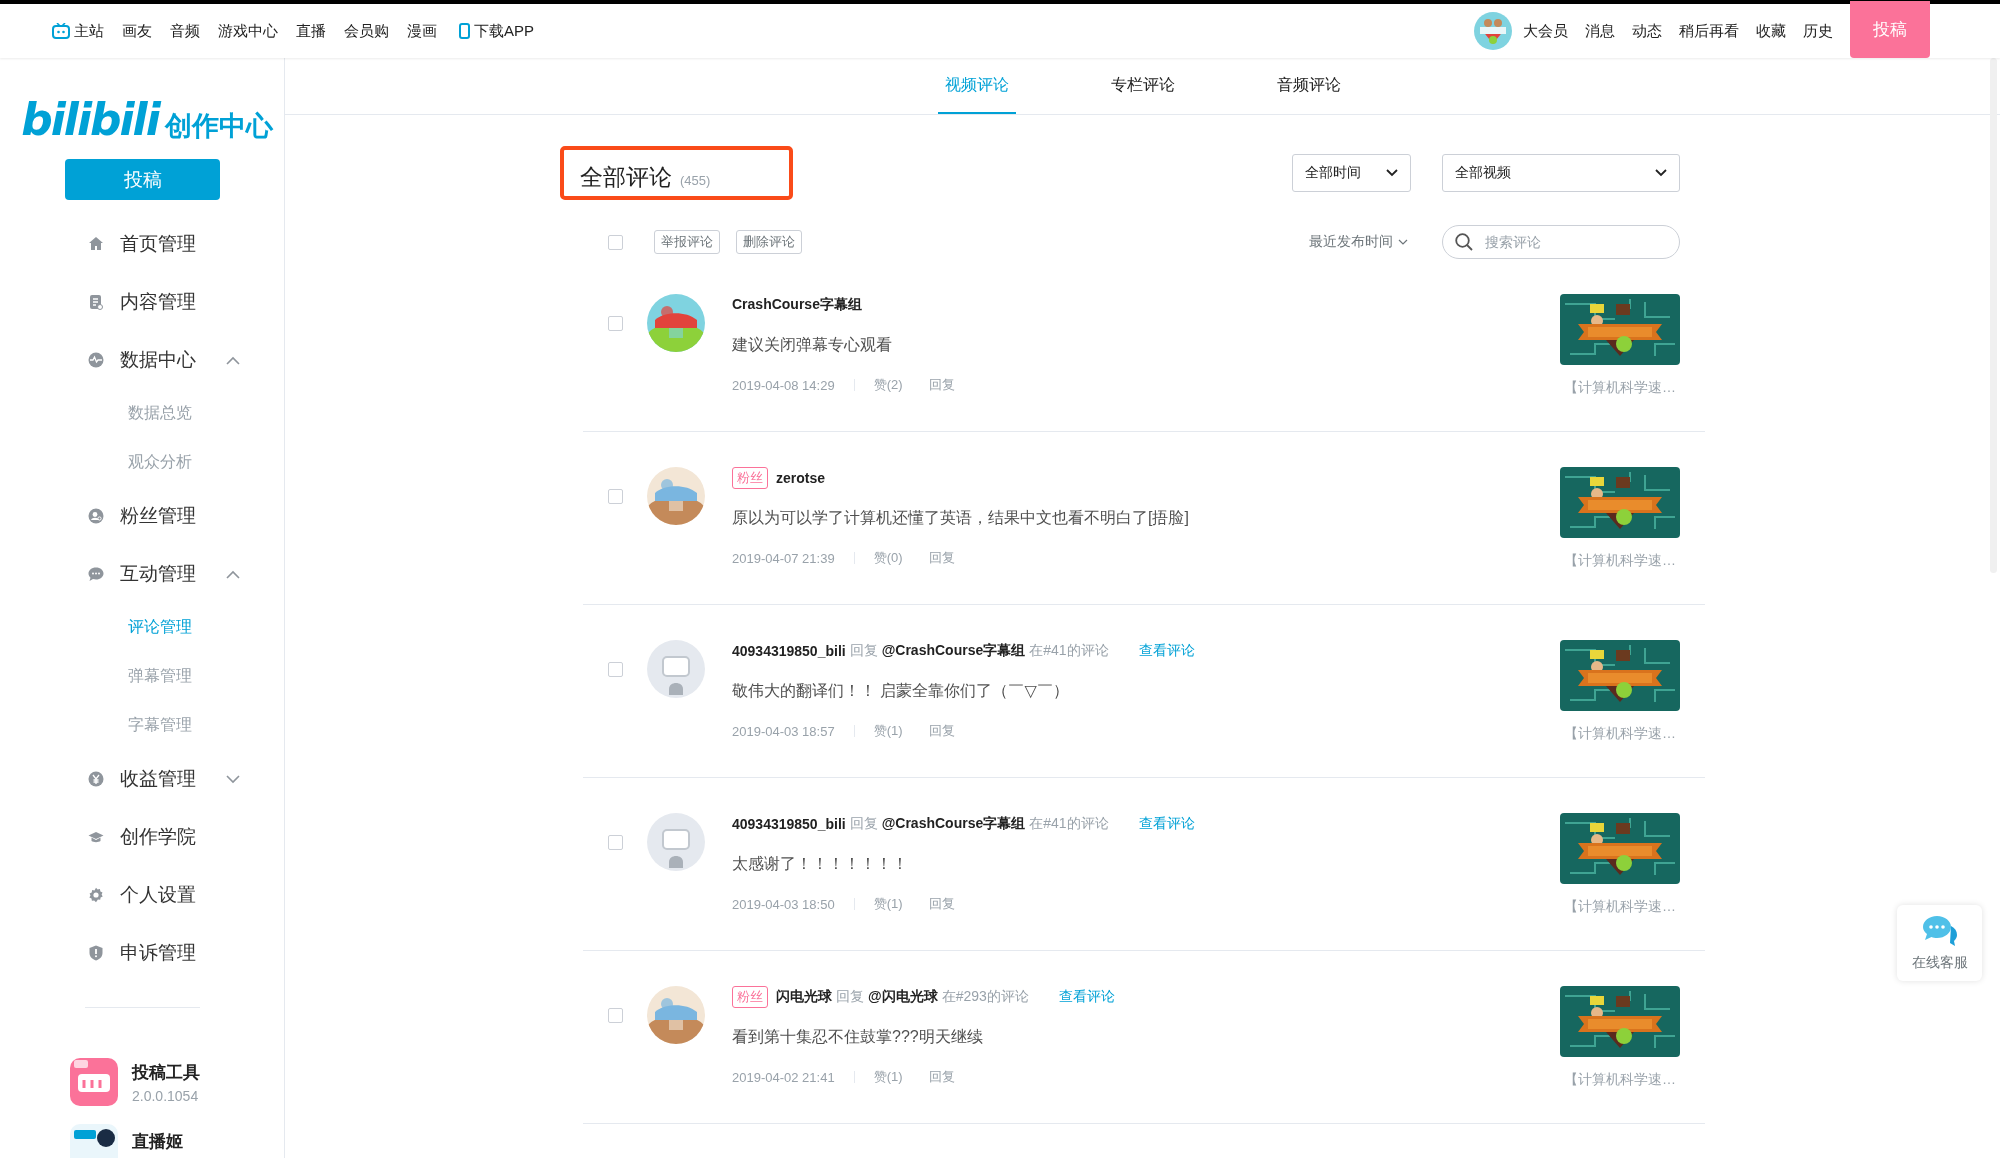  Describe the element at coordinates (797, 305) in the screenshot. I see `username: CrashCourse字幕组` at that location.